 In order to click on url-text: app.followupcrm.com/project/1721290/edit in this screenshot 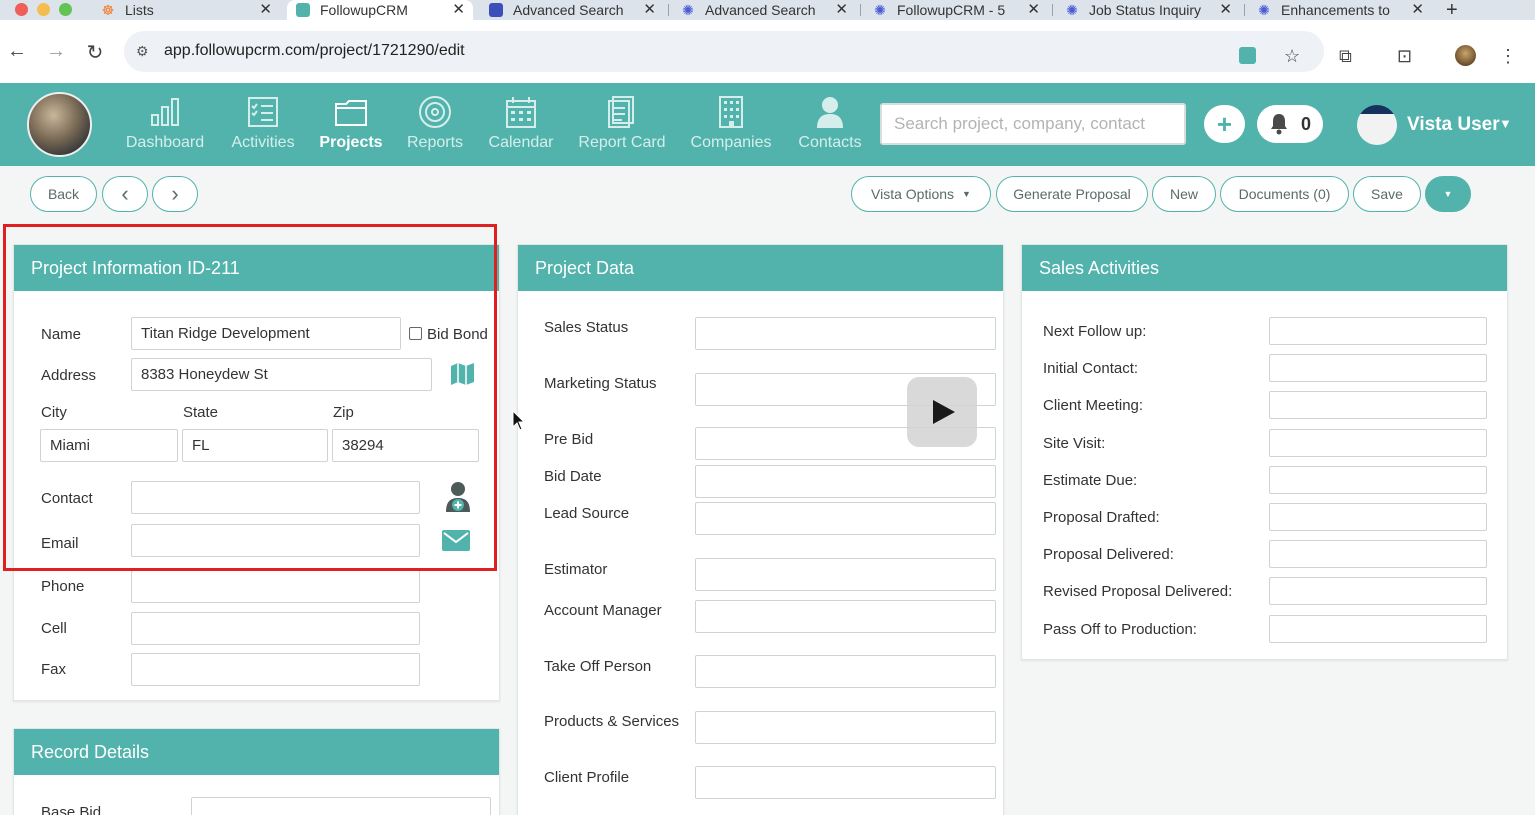, I will do `click(314, 51)`.